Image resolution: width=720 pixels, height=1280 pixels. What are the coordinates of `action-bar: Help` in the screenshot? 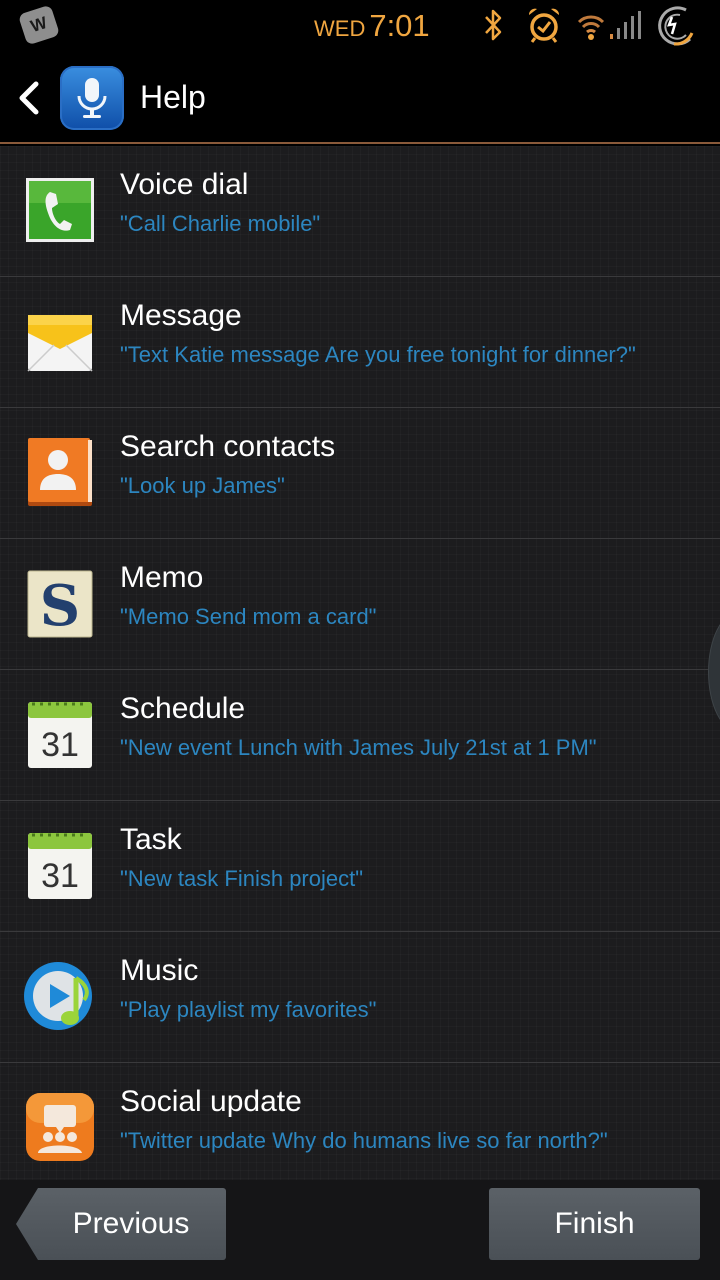 It's located at (360, 98).